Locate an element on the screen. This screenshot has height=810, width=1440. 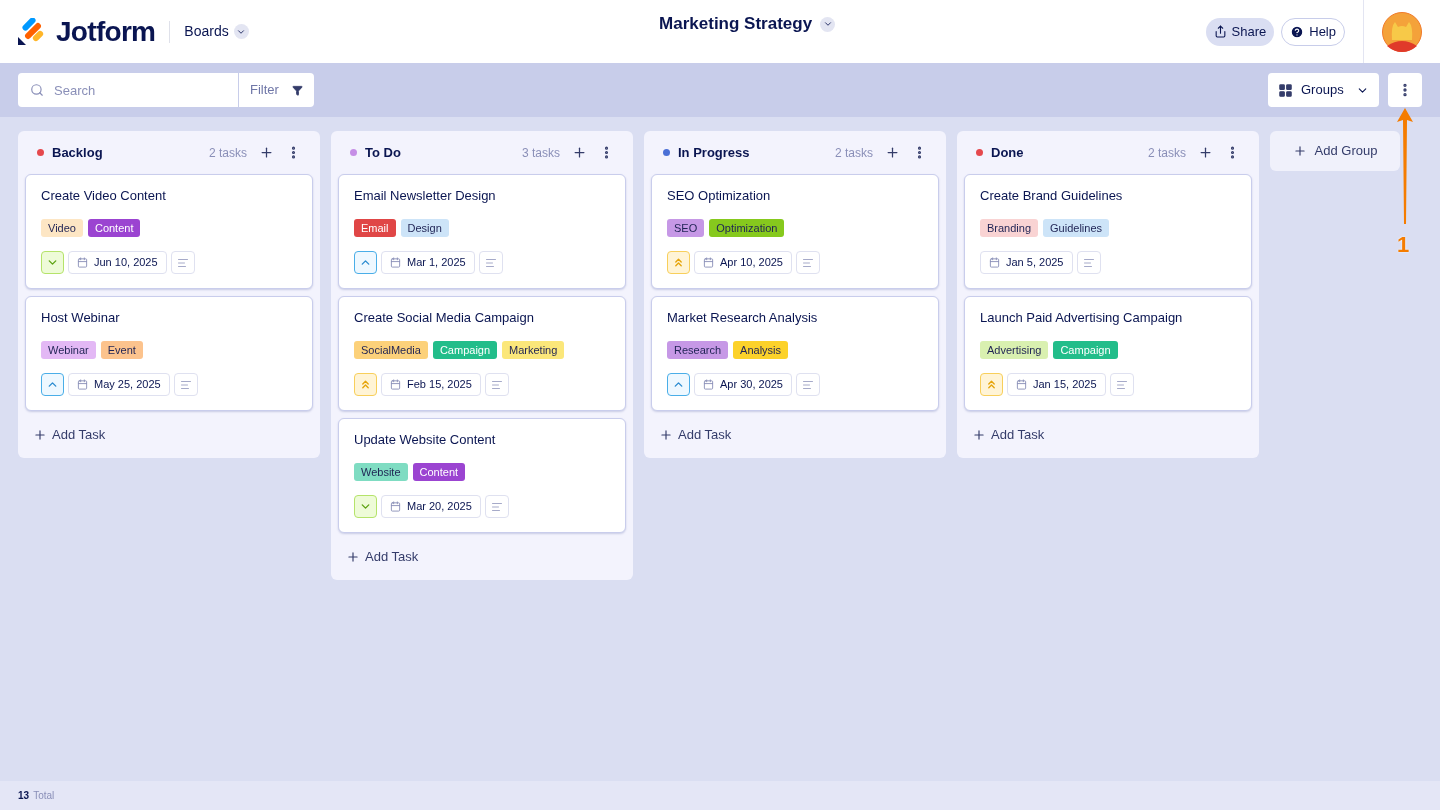
tag: Analysis is located at coordinates (761, 350).